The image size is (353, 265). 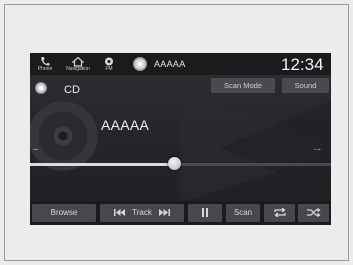 I want to click on scan-mode-button: Scan Mode, so click(x=243, y=85).